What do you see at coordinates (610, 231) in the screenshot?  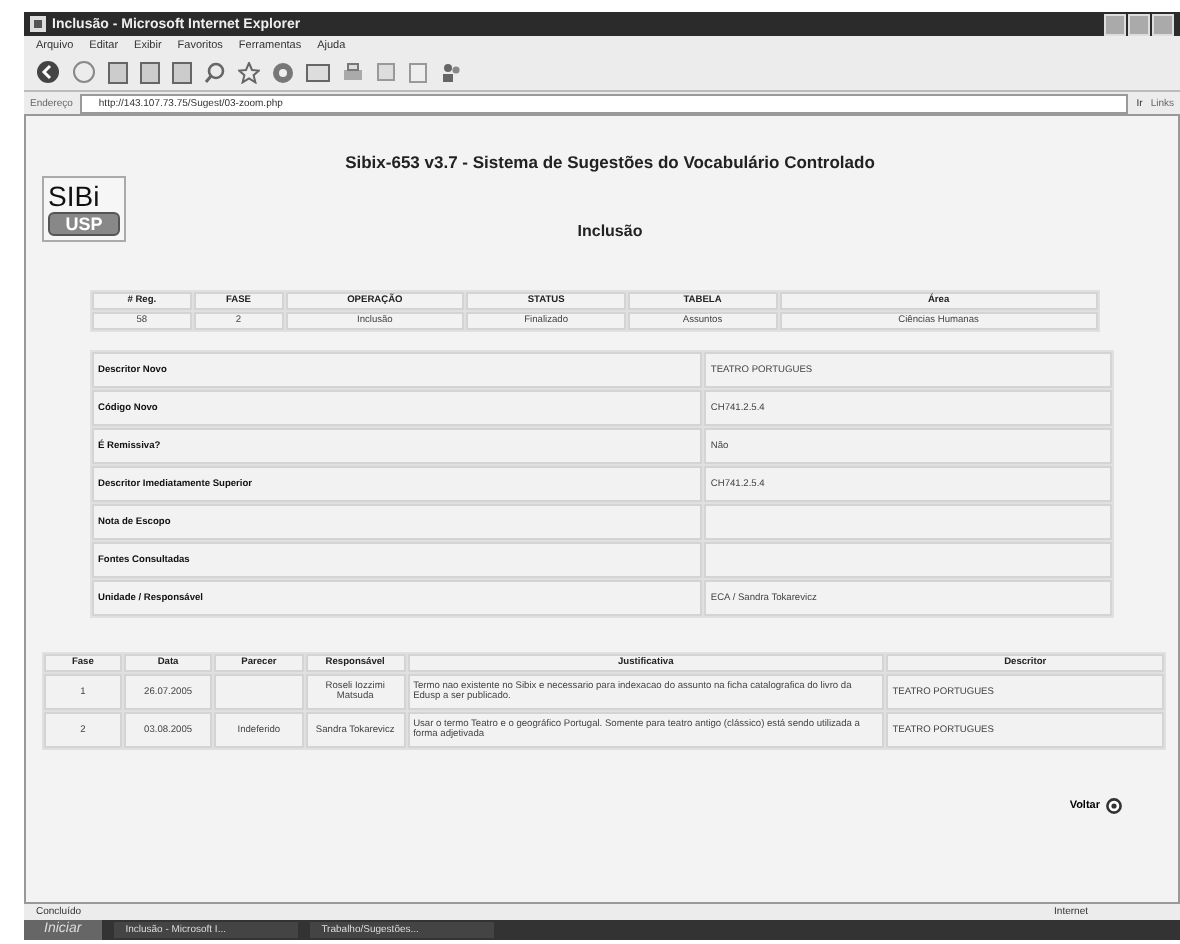 I see `page-heading: Inclusão` at bounding box center [610, 231].